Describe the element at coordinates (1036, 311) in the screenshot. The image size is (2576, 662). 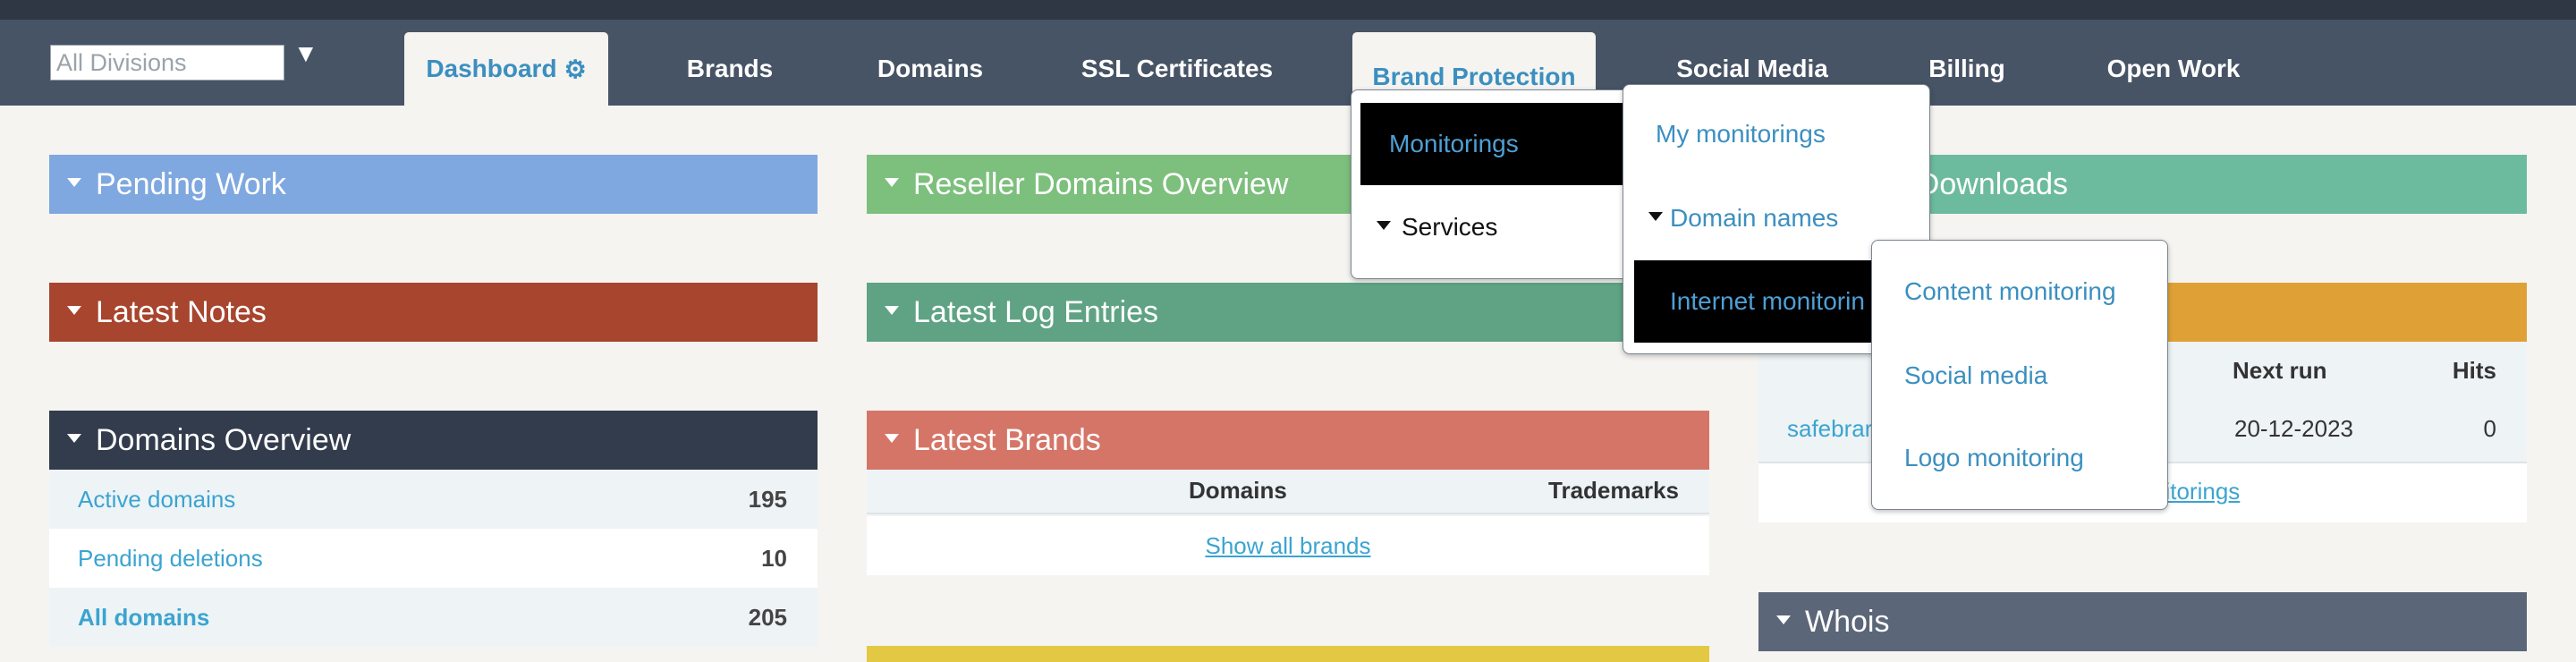
I see `latest-log-title: Latest Log Entries` at that location.